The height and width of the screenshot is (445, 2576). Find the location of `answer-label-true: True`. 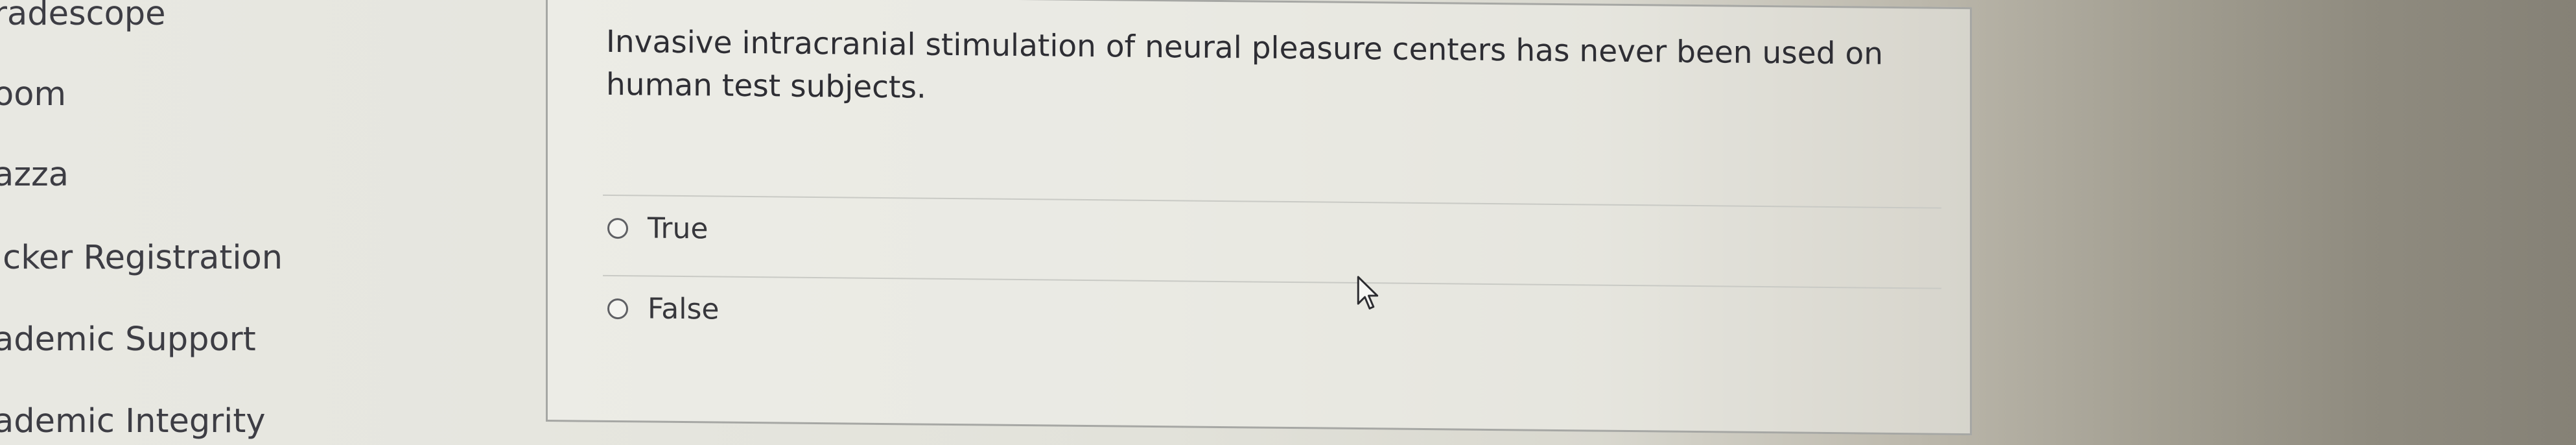

answer-label-true: True is located at coordinates (678, 229).